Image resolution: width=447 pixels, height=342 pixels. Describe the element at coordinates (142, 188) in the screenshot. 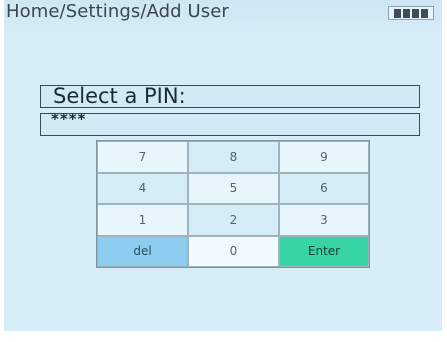

I see `key-4: 4` at that location.